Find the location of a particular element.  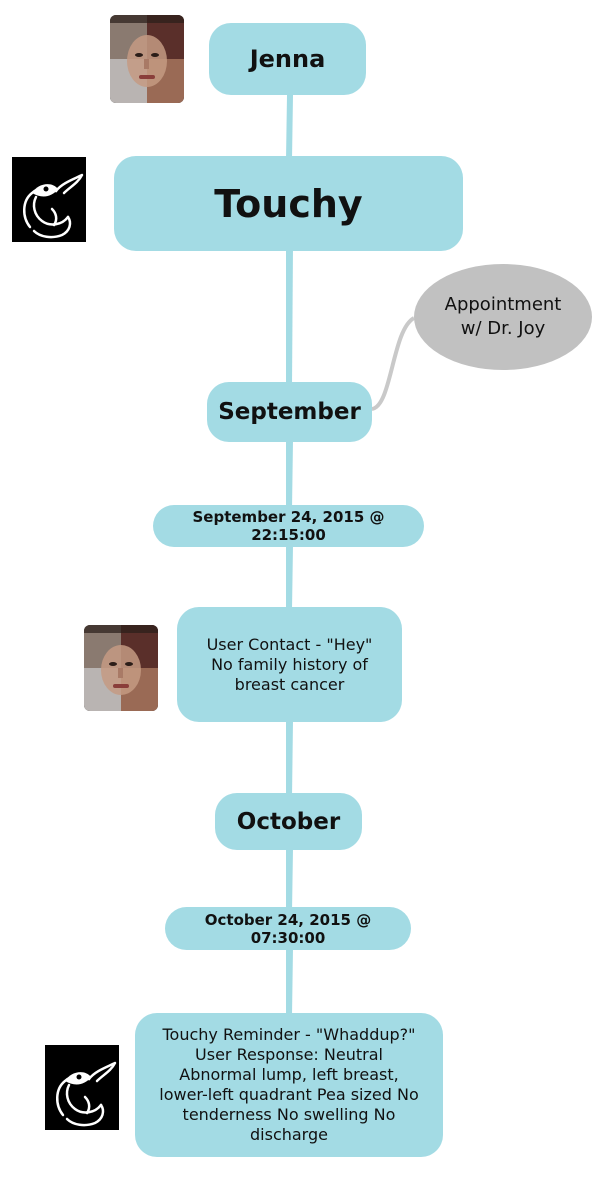

callout-line: w/ Dr. Joy is located at coordinates (503, 328).